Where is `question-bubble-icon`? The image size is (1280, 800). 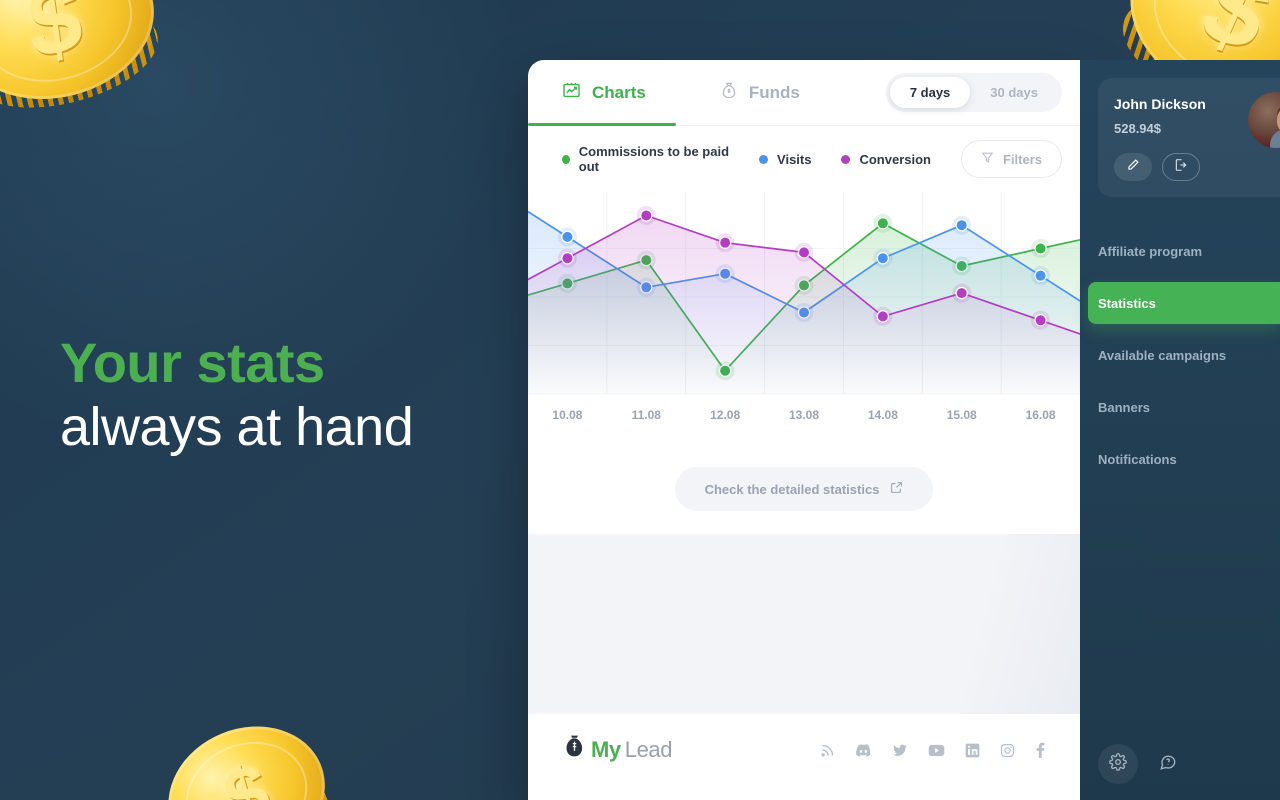 question-bubble-icon is located at coordinates (1168, 764).